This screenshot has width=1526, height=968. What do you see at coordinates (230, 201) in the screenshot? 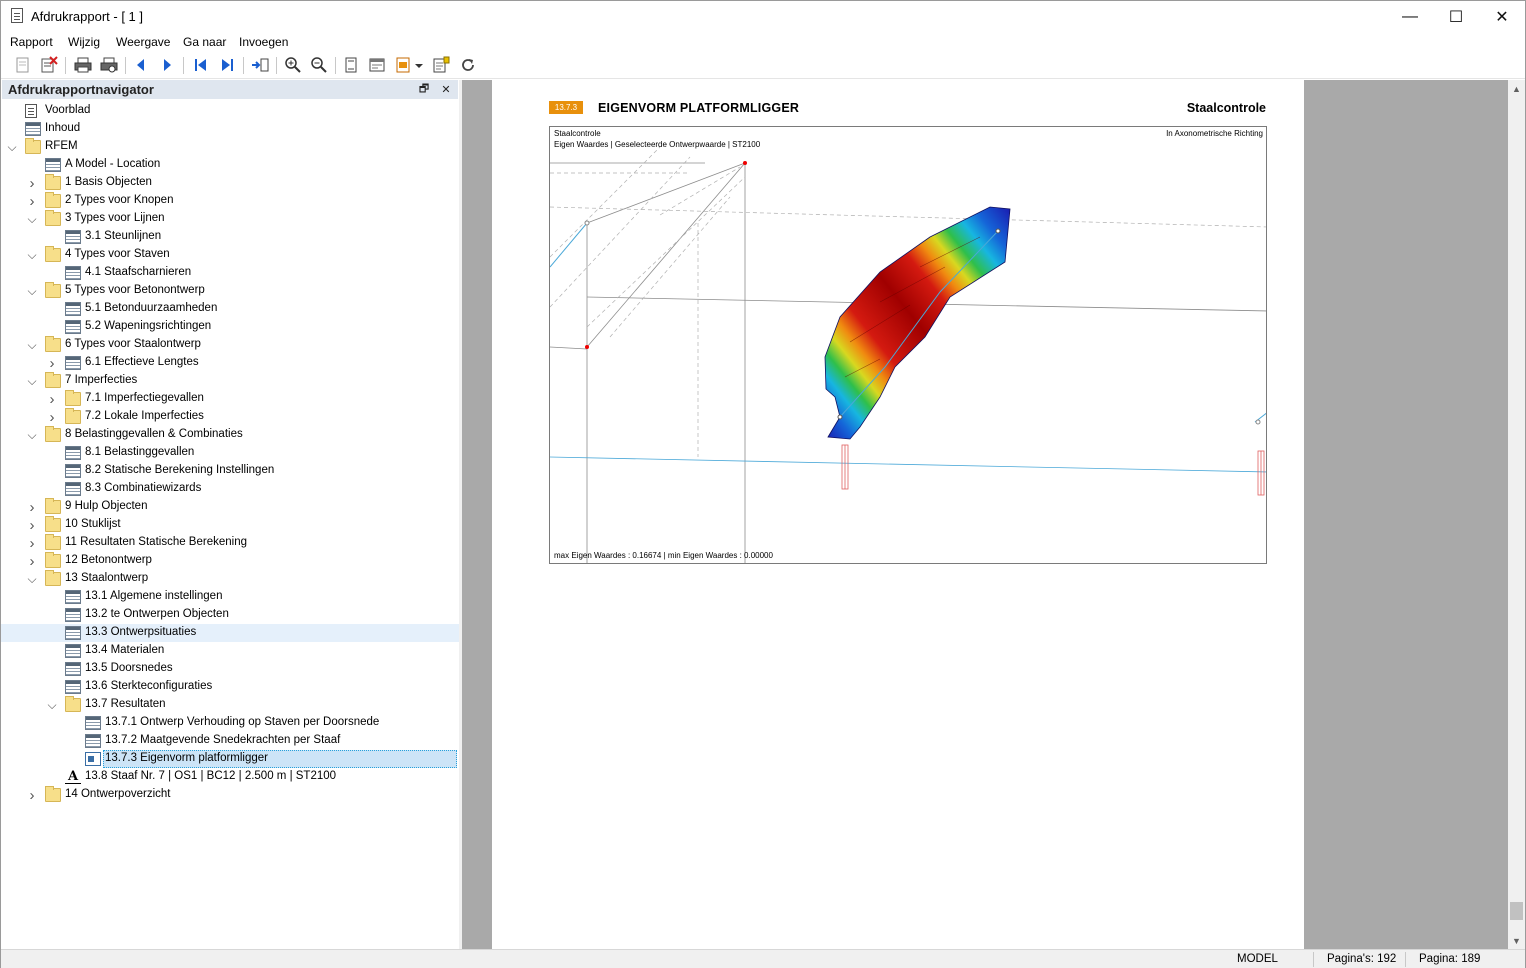
I see `tree-item: › 2 Types voor Knopen` at bounding box center [230, 201].